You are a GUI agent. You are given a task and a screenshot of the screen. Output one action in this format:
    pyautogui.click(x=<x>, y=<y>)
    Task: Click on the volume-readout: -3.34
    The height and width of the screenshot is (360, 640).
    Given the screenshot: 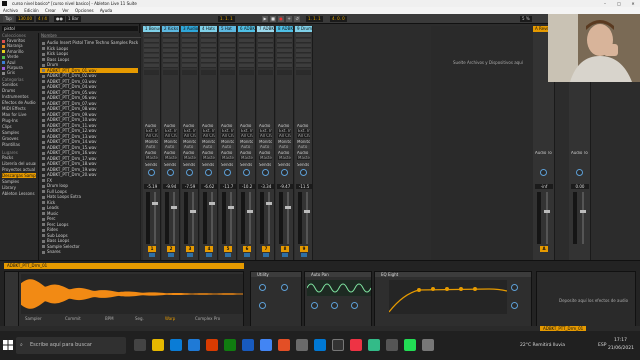 What is the action you would take?
    pyautogui.click(x=266, y=186)
    